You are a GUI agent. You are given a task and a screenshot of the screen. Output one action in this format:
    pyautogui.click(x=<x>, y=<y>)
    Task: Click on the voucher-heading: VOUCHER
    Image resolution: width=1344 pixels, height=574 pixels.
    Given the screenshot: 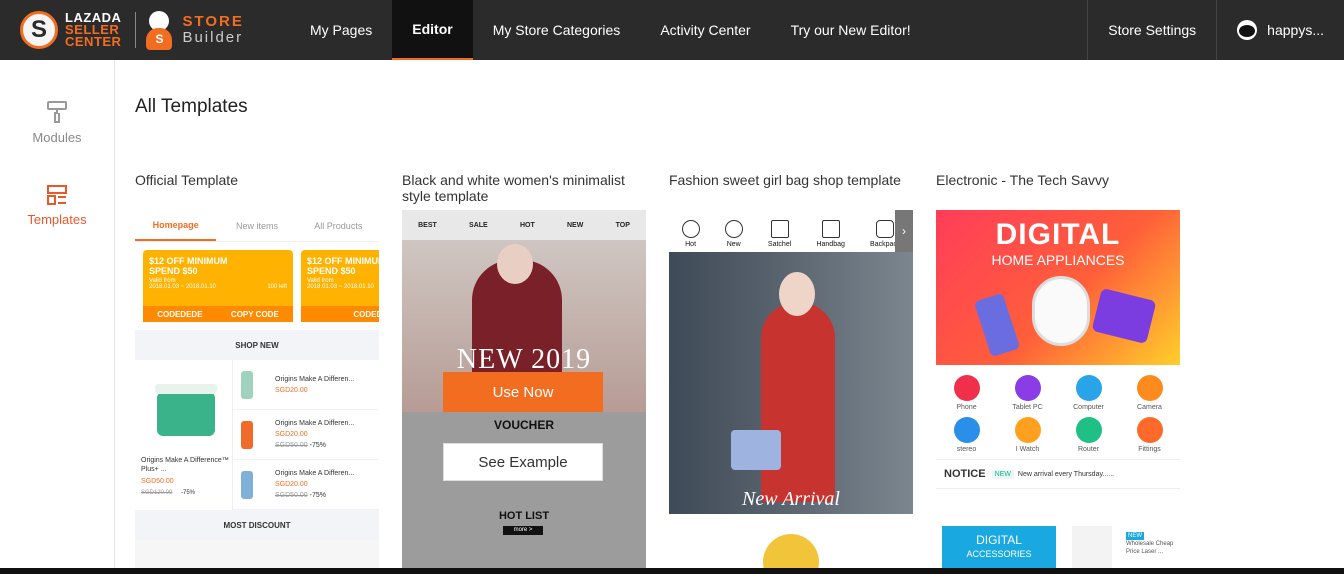 What is the action you would take?
    pyautogui.click(x=523, y=425)
    